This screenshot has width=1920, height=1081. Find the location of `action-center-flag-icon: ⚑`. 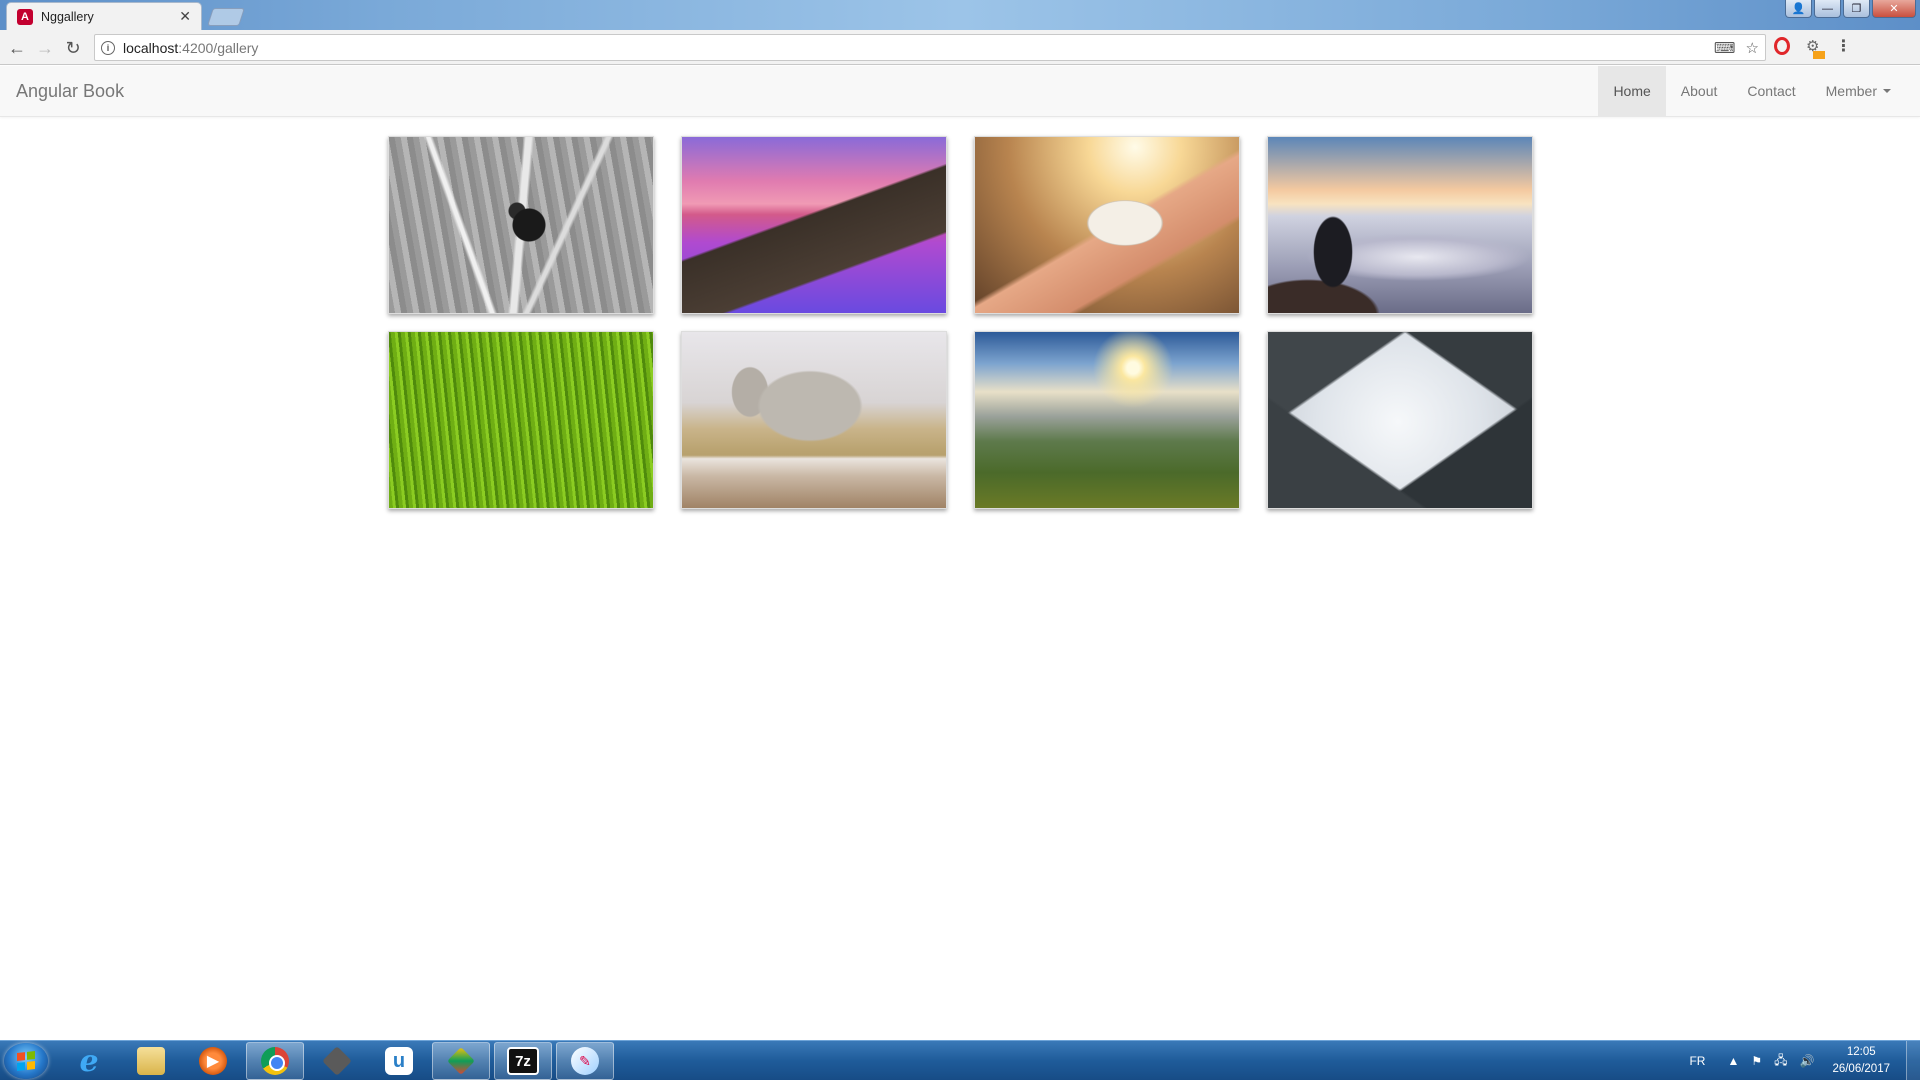

action-center-flag-icon: ⚑ is located at coordinates (1756, 1061).